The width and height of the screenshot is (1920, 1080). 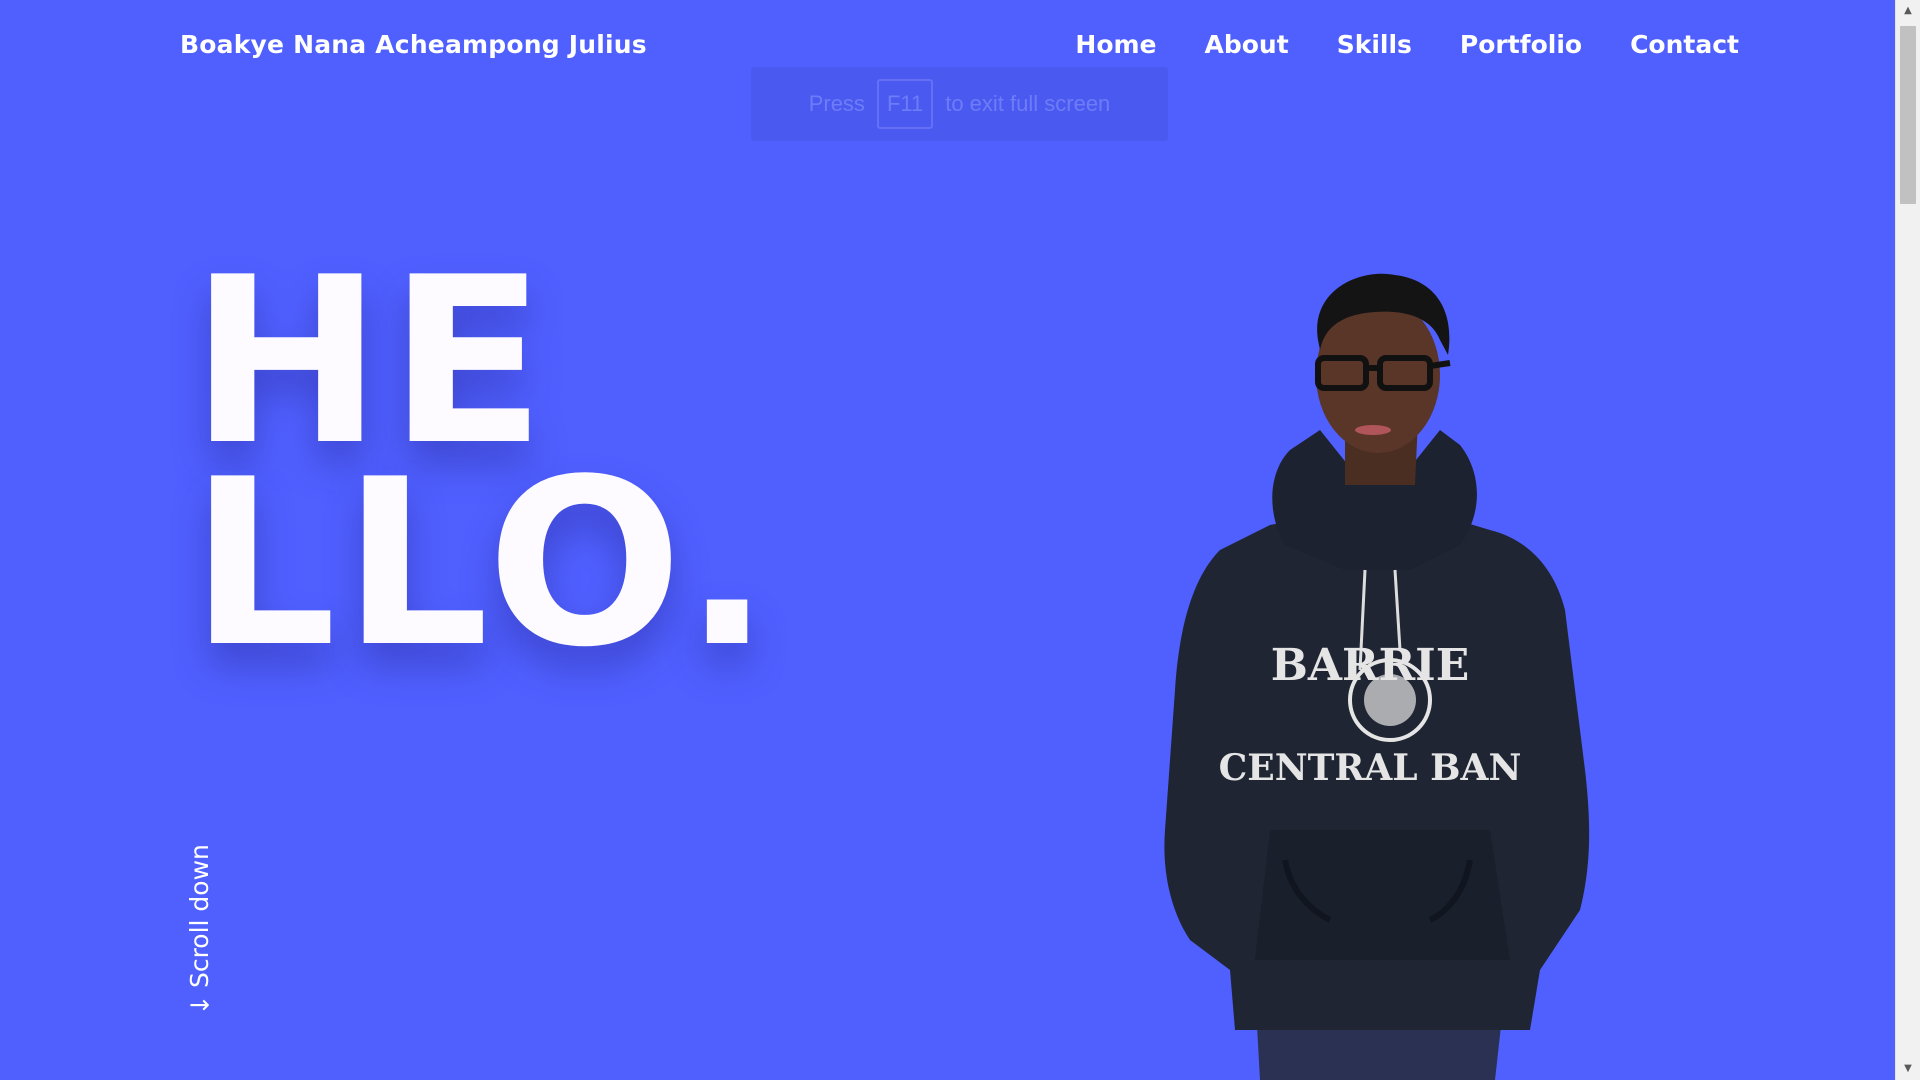 I want to click on scroll-up-arrow-icon: ▲, so click(x=1908, y=11).